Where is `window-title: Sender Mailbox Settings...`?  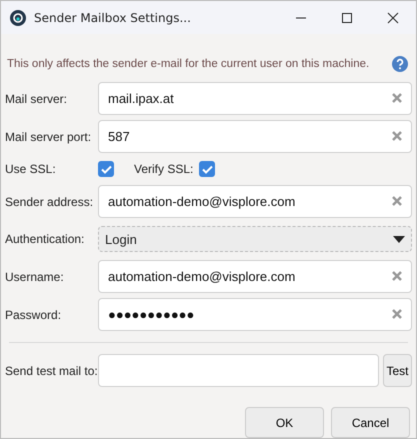 window-title: Sender Mailbox Settings... is located at coordinates (113, 17).